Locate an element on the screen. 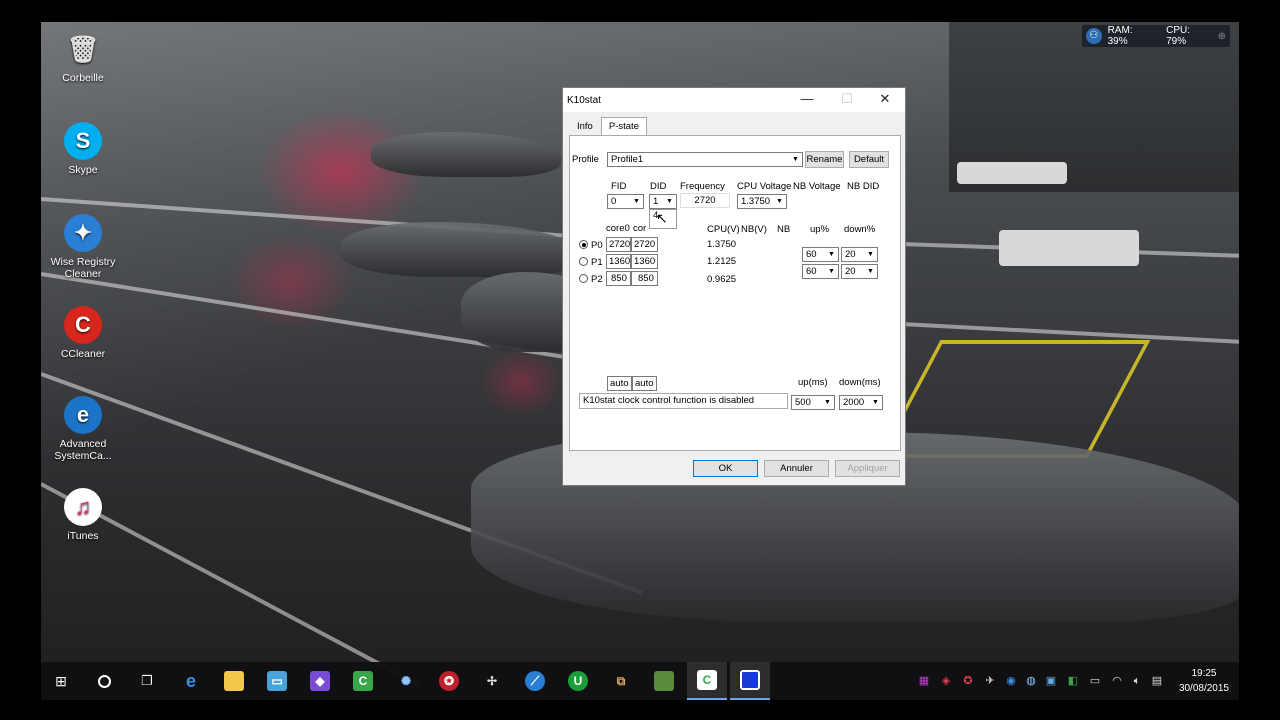 The width and height of the screenshot is (1280, 720). taskbar-minecraft is located at coordinates (664, 681).